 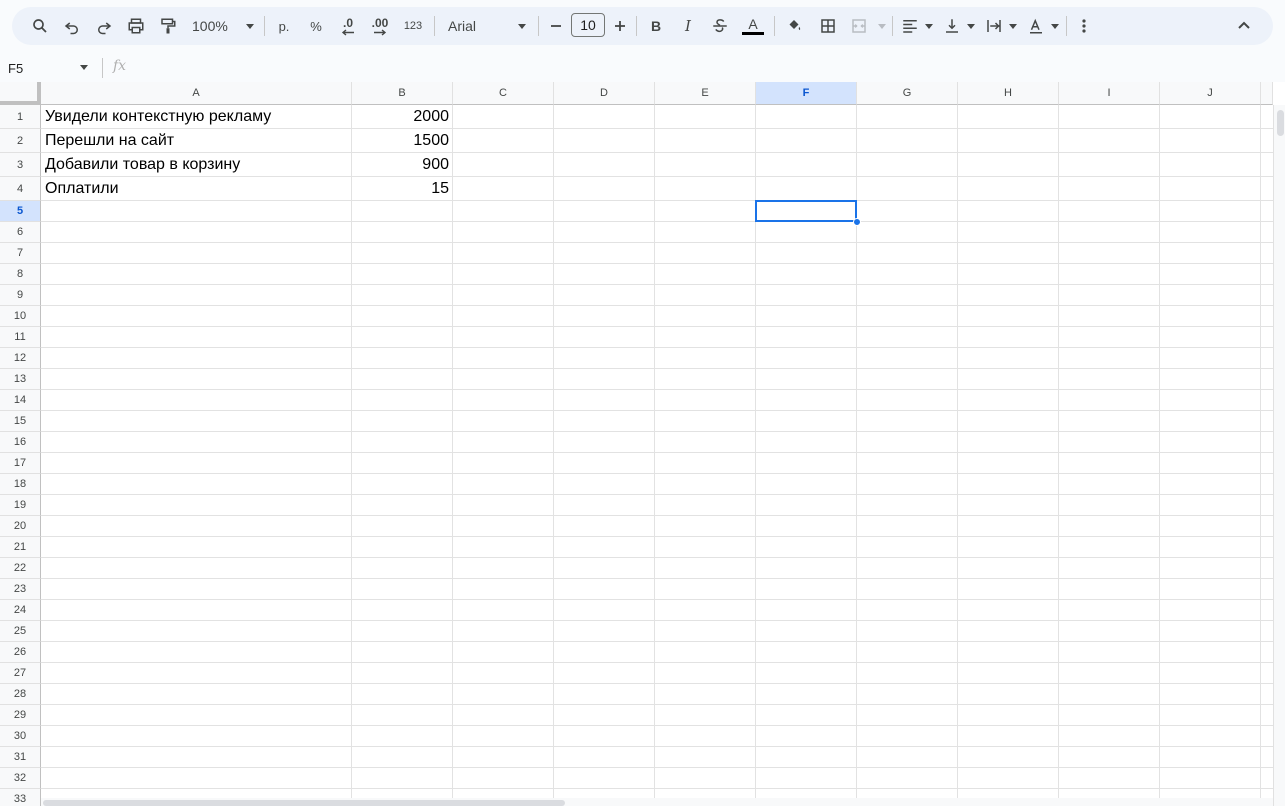 What do you see at coordinates (20, 589) in the screenshot?
I see `row-header-23: 23` at bounding box center [20, 589].